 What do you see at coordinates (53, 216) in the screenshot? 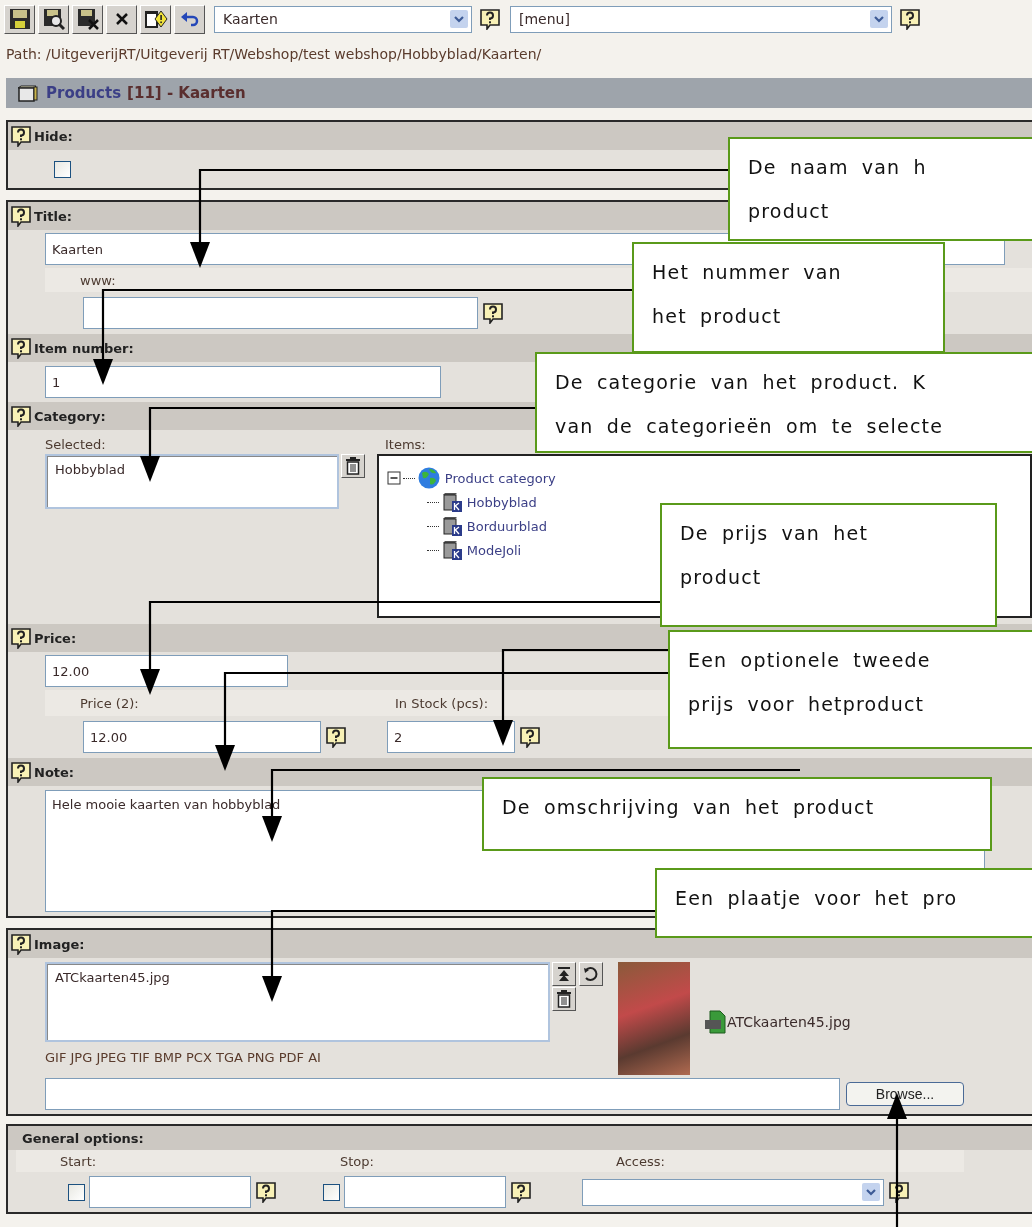
I see `field-label: Title:` at bounding box center [53, 216].